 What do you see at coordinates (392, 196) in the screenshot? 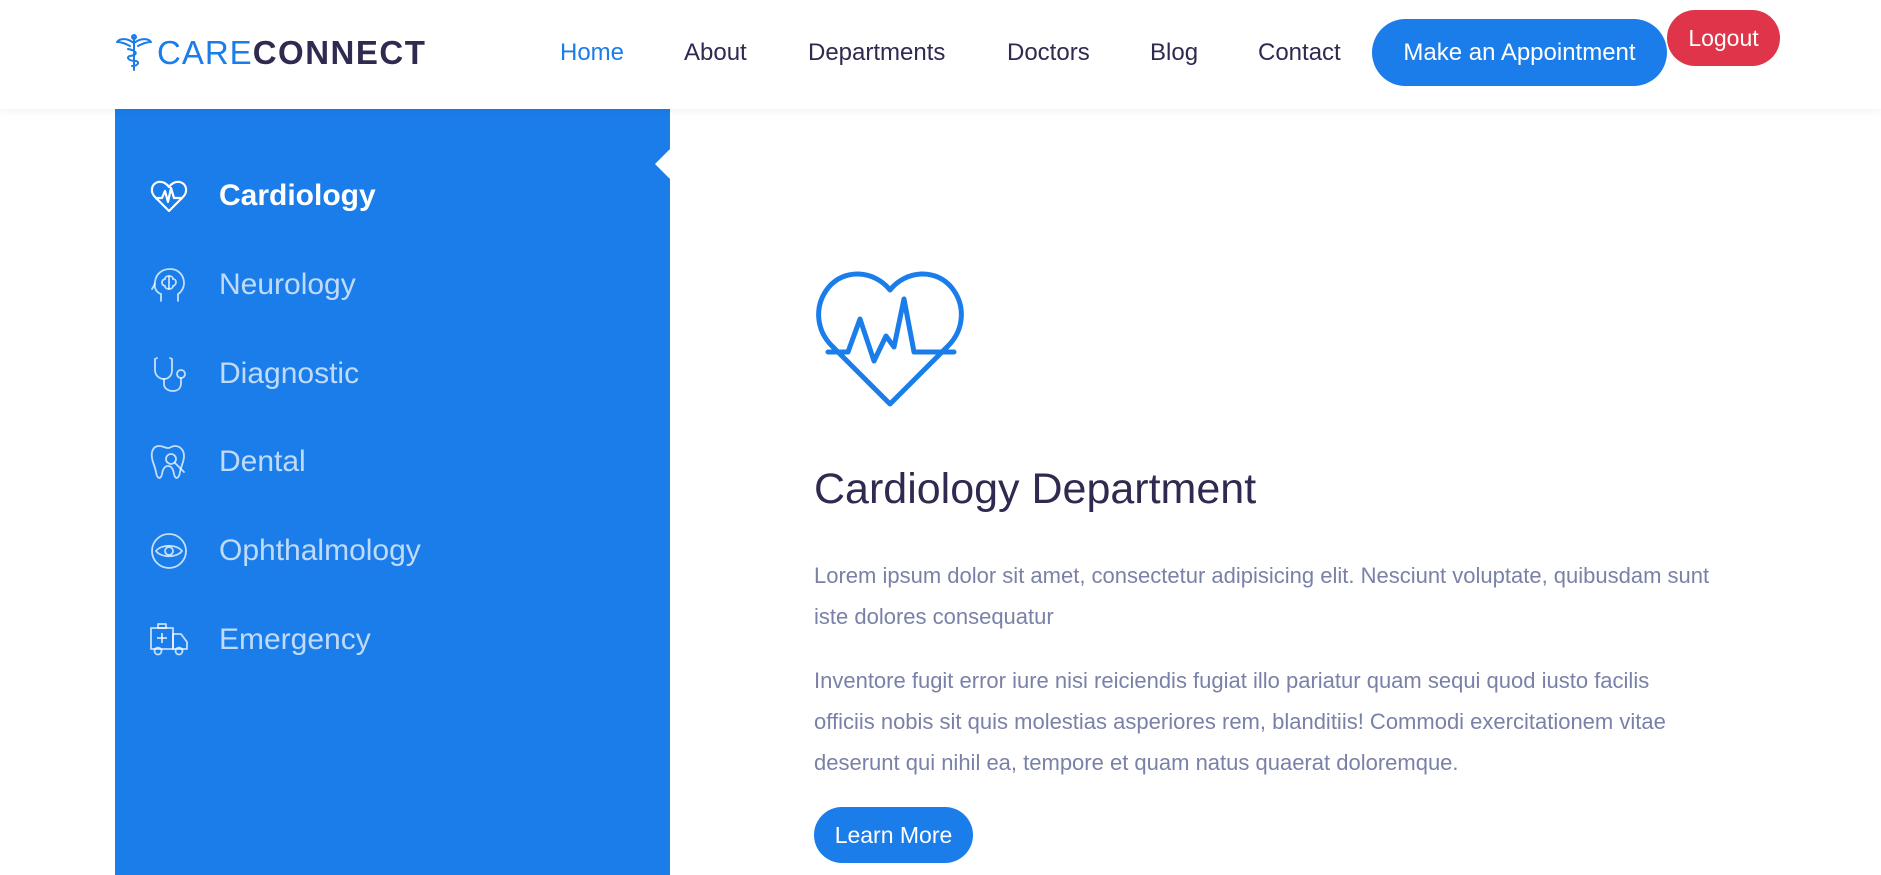
I see `sidebar-item-cardiology: Cardiology` at bounding box center [392, 196].